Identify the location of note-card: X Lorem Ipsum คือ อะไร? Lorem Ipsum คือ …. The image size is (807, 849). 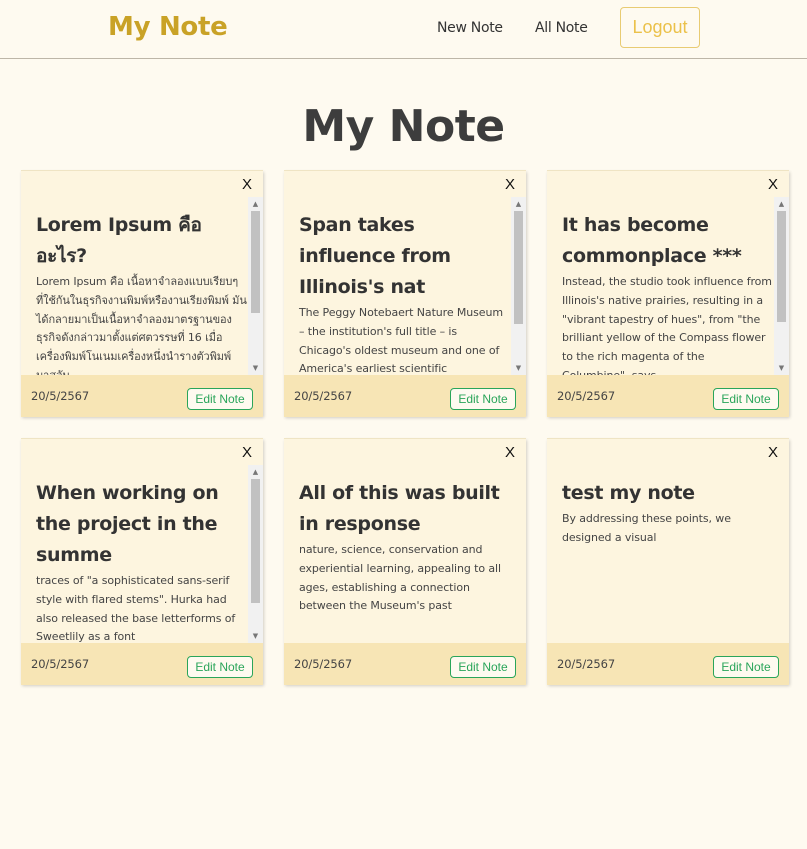
(142, 293).